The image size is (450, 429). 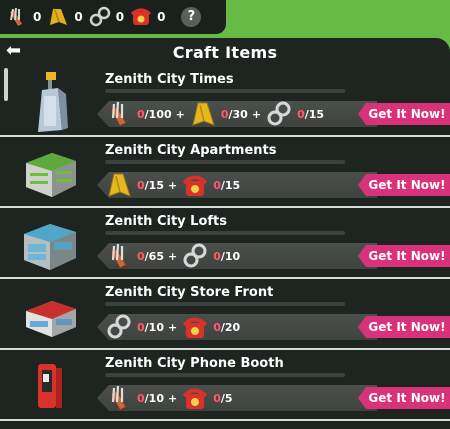 I want to click on lofts-building-icon, so click(x=51, y=244).